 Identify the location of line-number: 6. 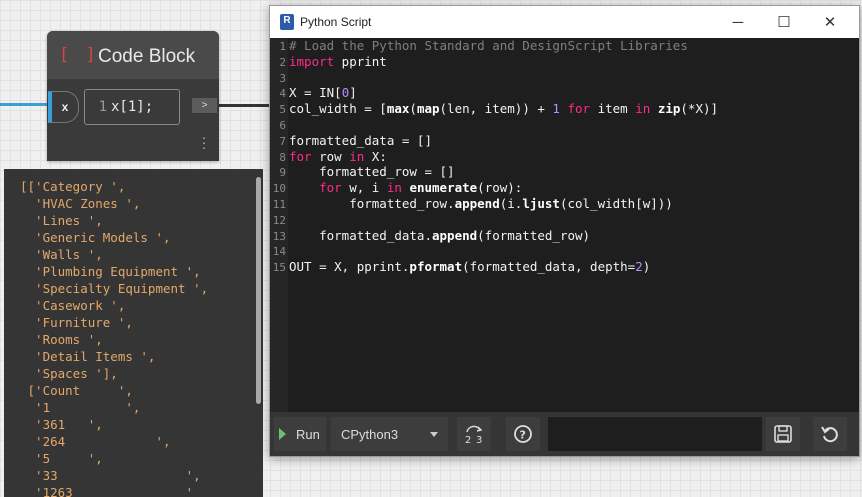
(282, 125).